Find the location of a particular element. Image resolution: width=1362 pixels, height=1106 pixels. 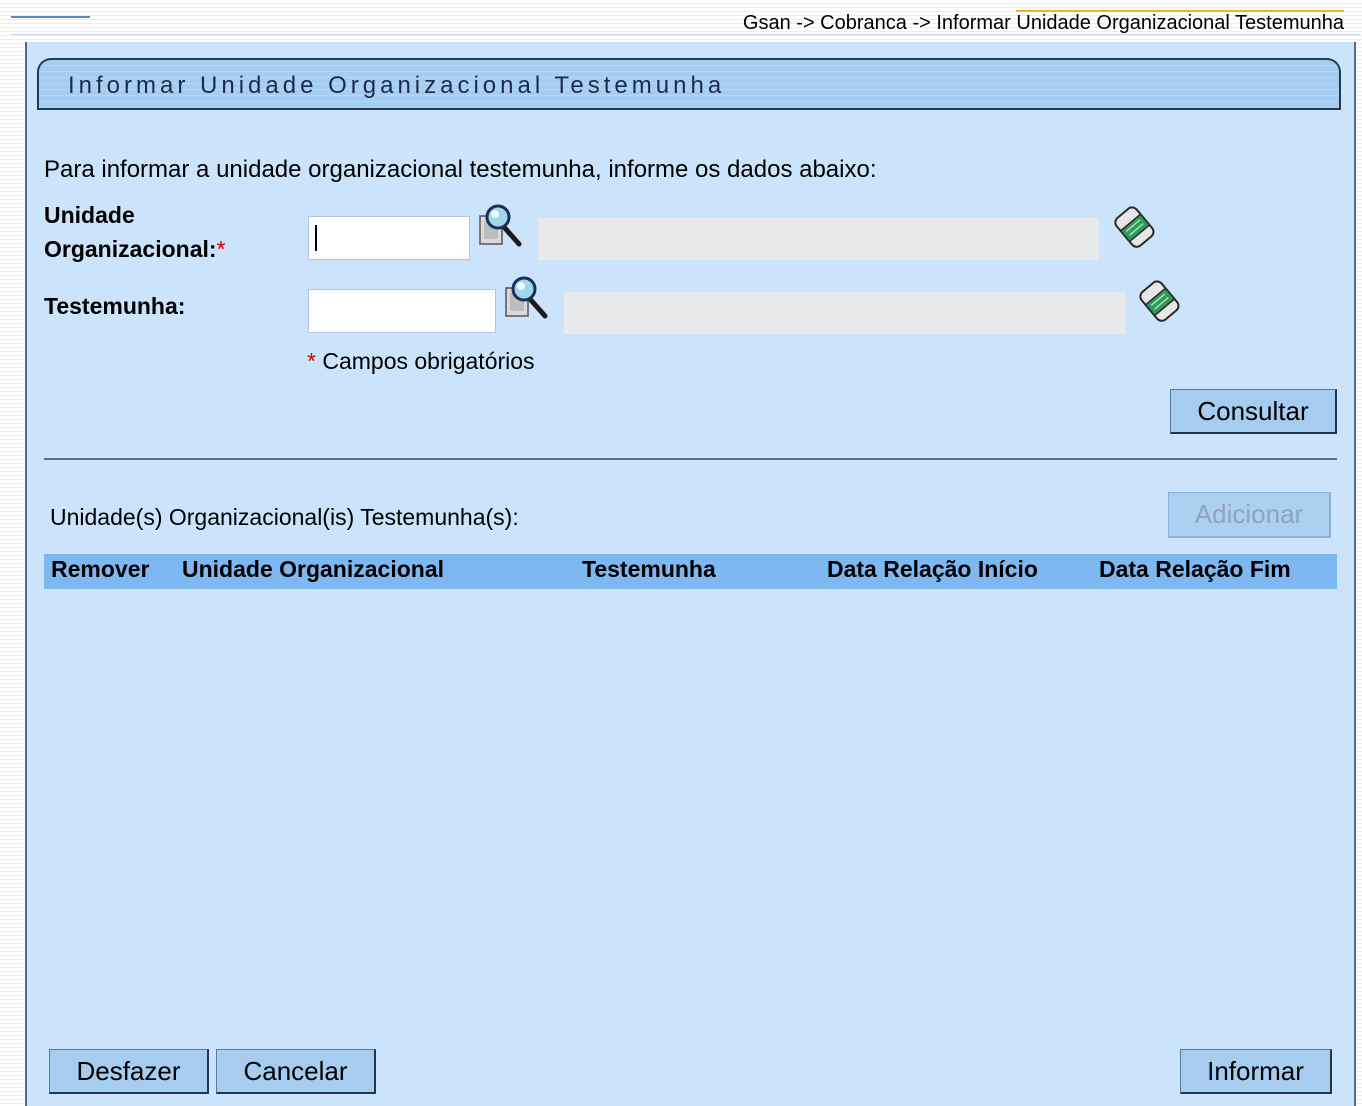

required-mark: * is located at coordinates (221, 249).